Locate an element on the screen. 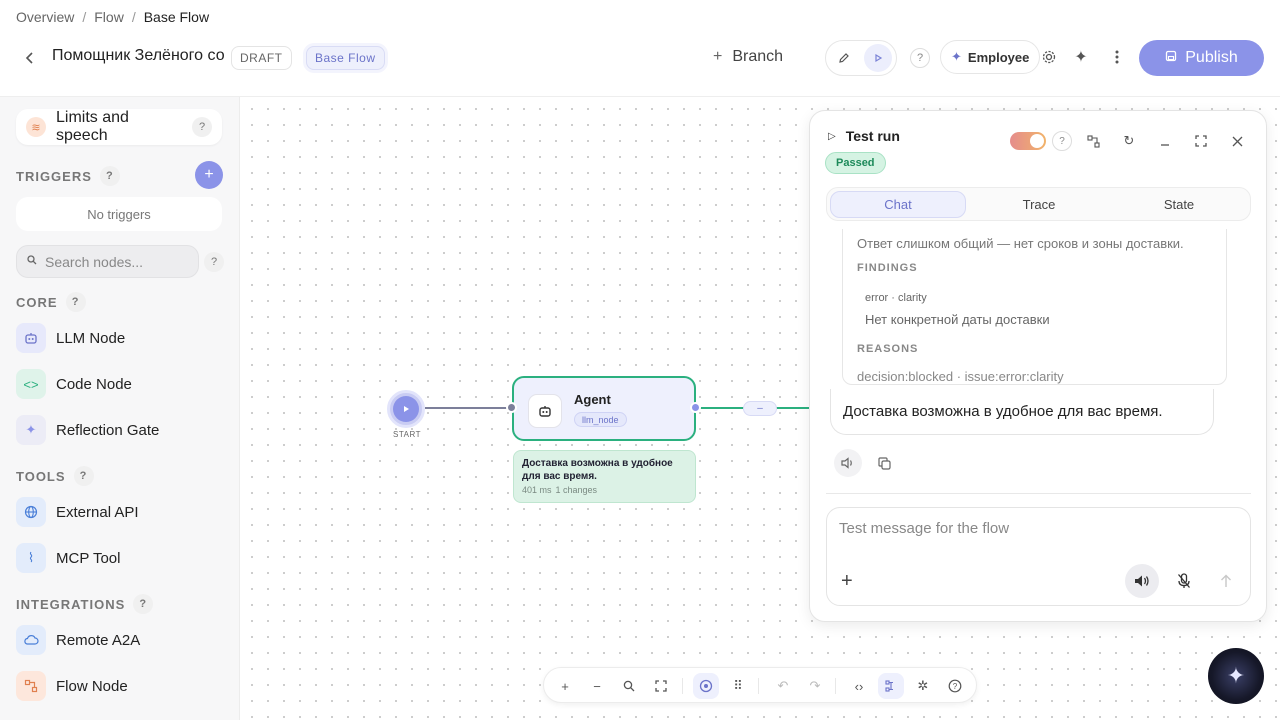 This screenshot has height=720, width=1280. ai-assistant-button: ✦ is located at coordinates (1236, 676).